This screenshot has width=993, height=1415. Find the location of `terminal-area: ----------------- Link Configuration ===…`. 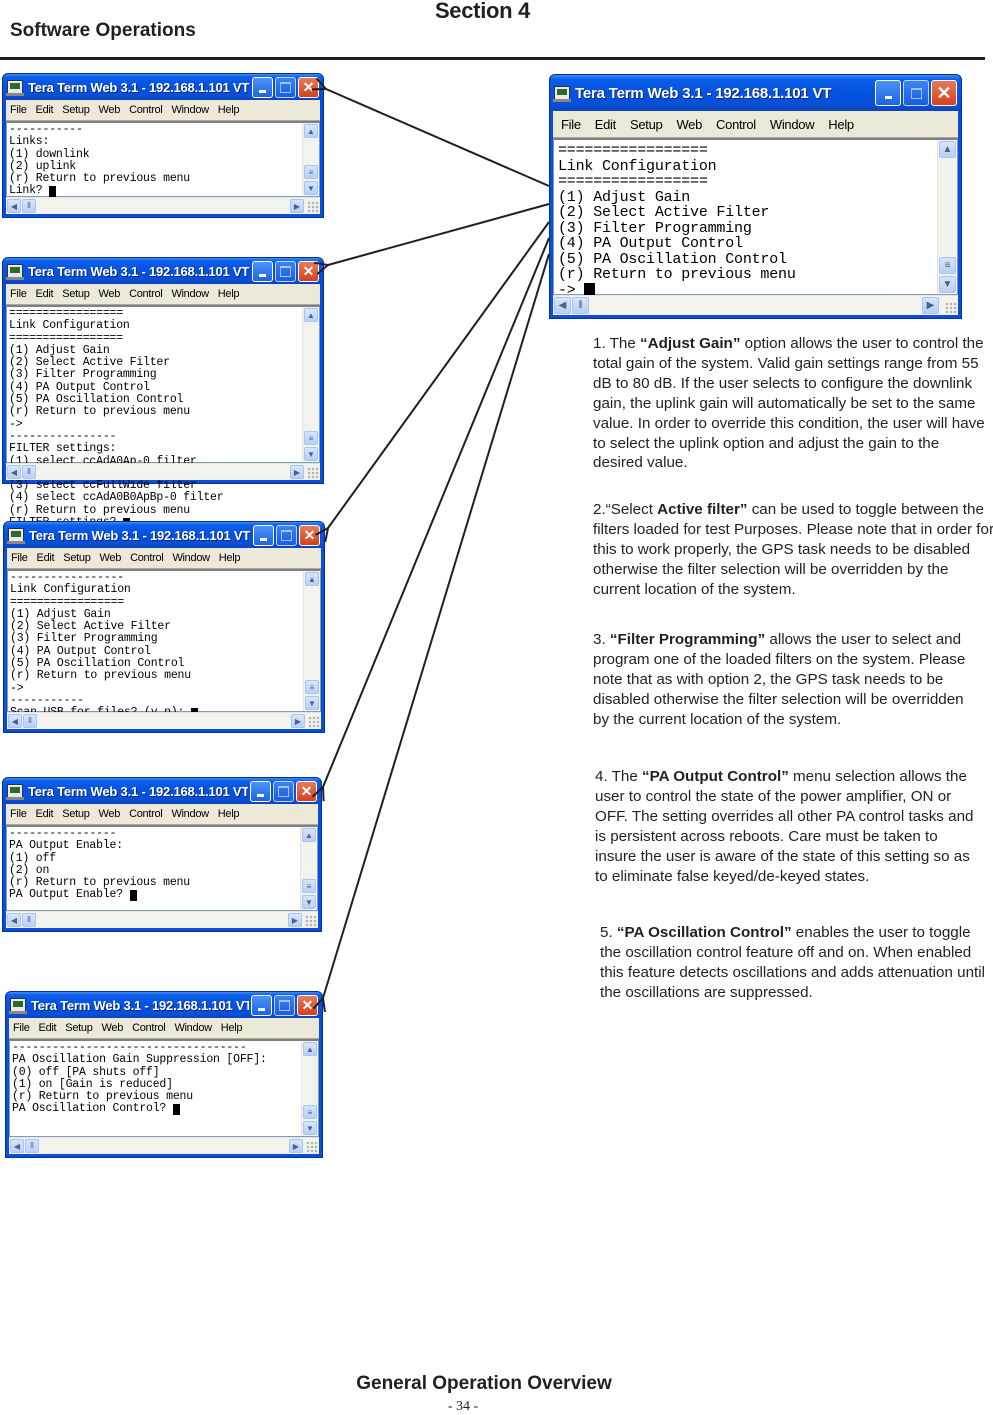

terminal-area: ----------------- Link Configuration ===… is located at coordinates (164, 644).